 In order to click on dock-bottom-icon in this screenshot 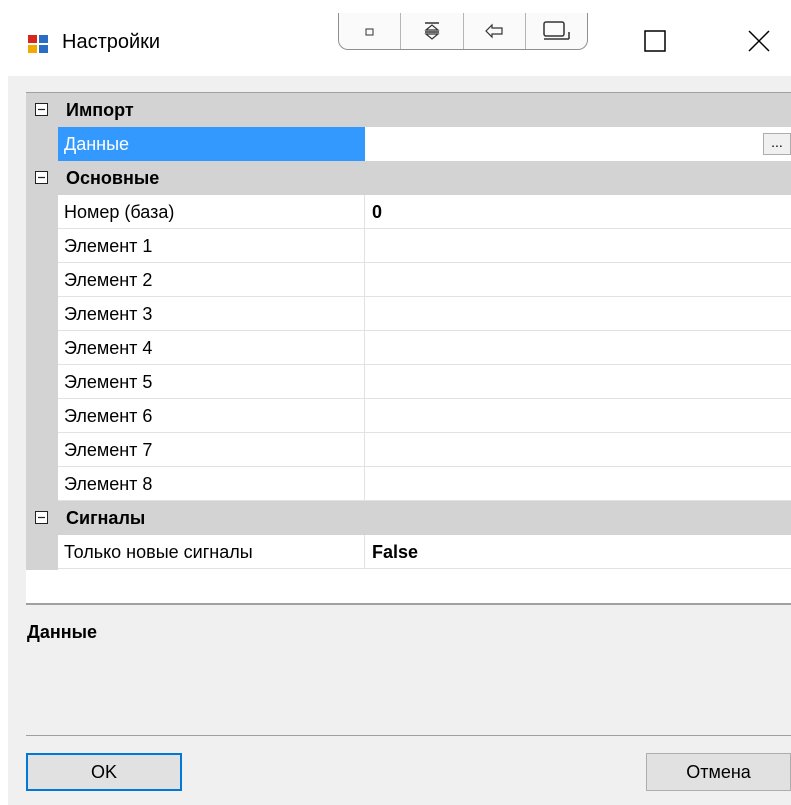, I will do `click(557, 30)`.